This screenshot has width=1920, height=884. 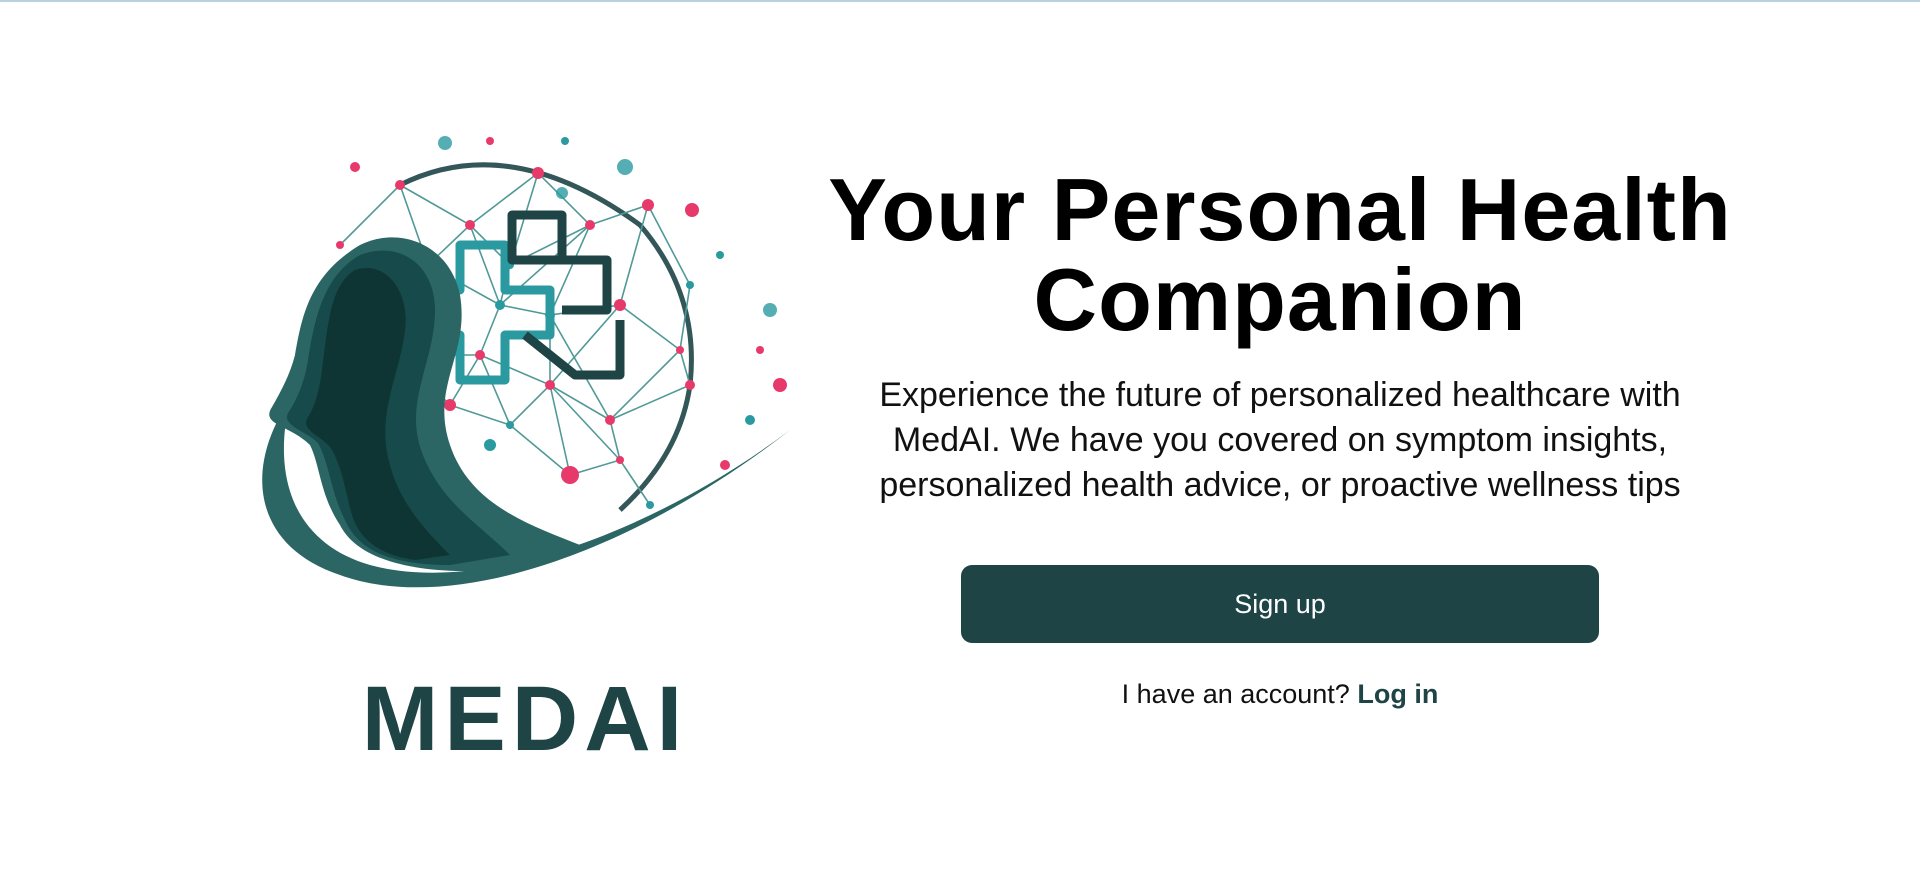 I want to click on page-title: Your Personal Health Companion, so click(x=1280, y=254).